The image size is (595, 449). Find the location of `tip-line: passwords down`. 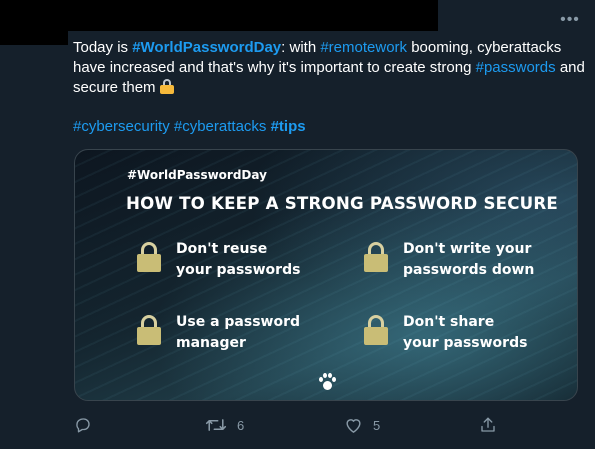

tip-line: passwords down is located at coordinates (469, 270).